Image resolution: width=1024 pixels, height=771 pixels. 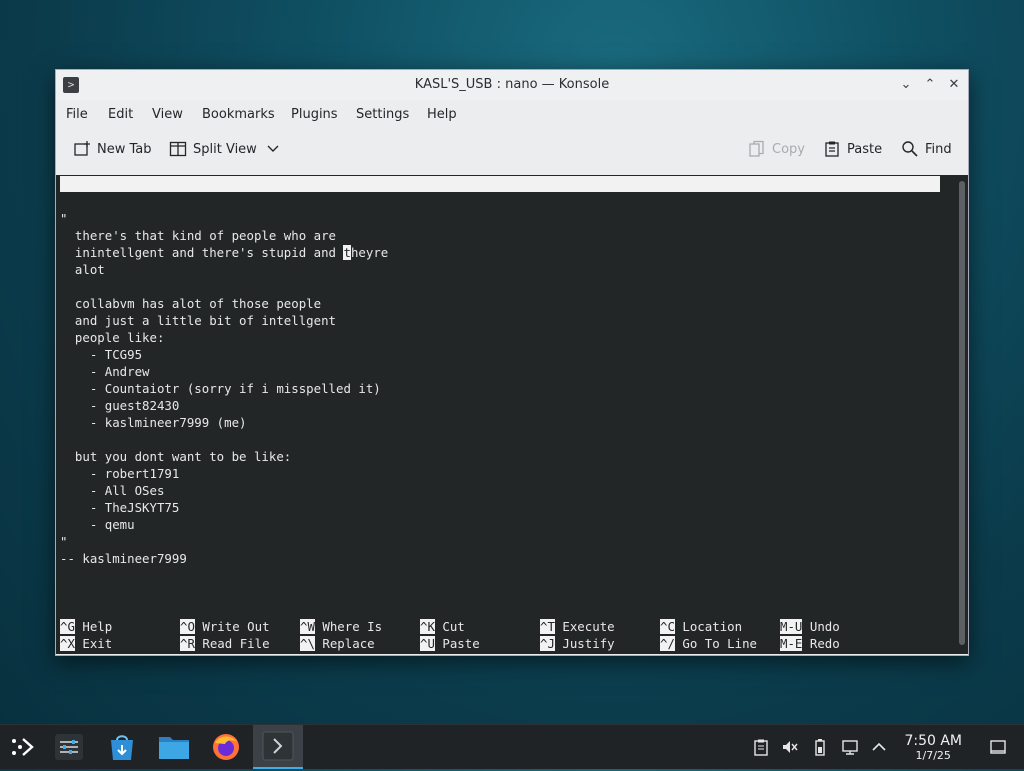 What do you see at coordinates (101, 354) in the screenshot?
I see `text-line: - TCG95` at bounding box center [101, 354].